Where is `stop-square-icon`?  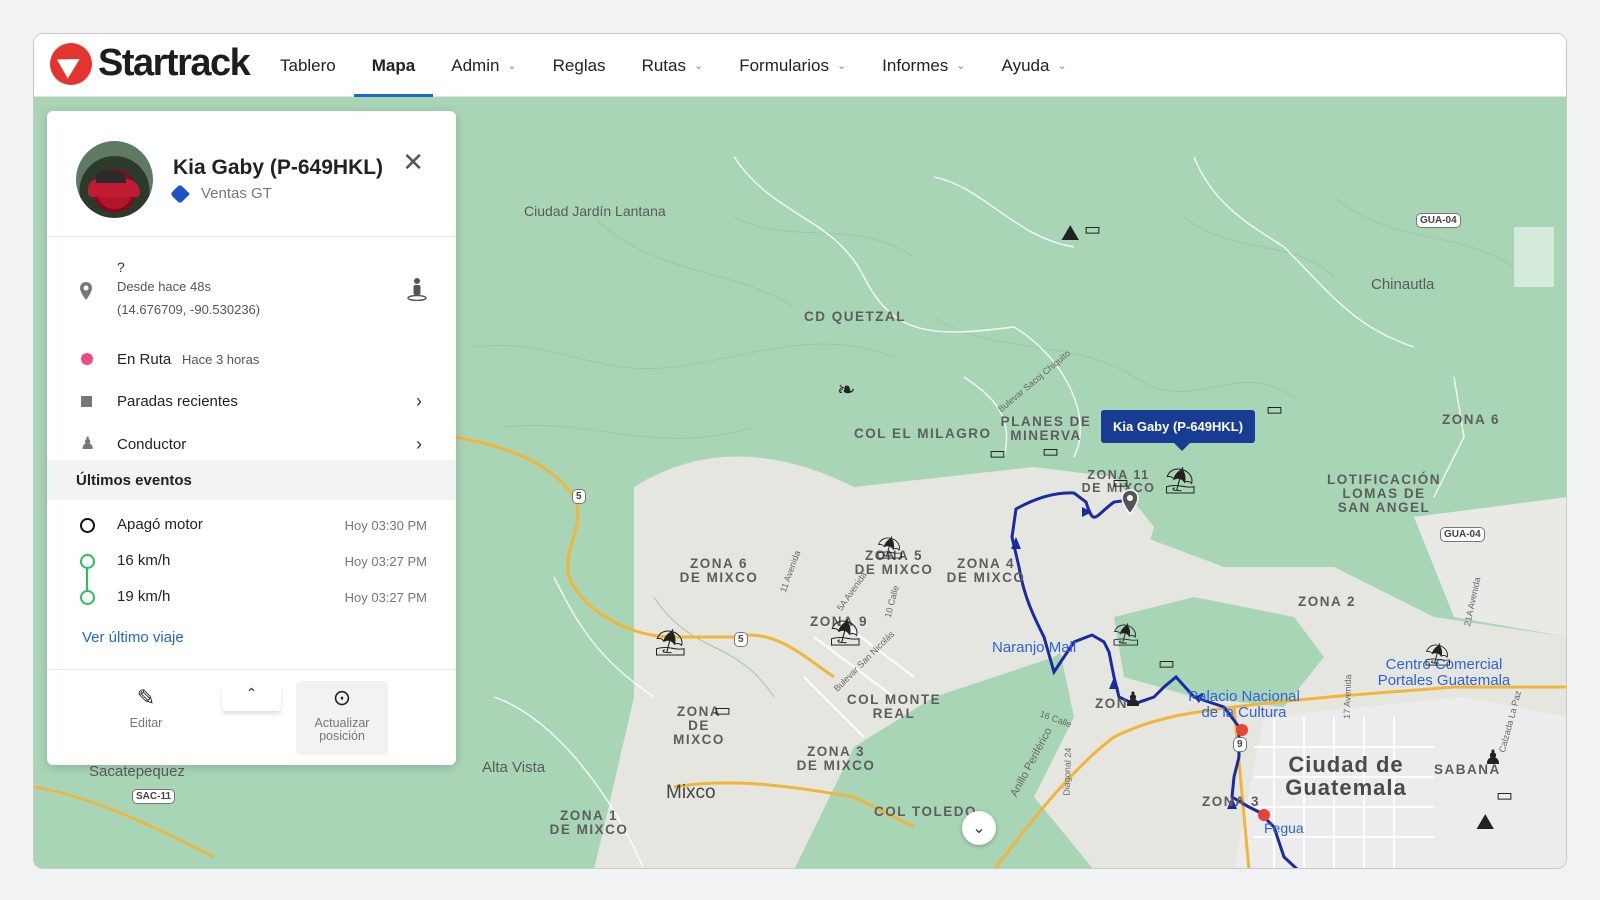
stop-square-icon is located at coordinates (86, 401).